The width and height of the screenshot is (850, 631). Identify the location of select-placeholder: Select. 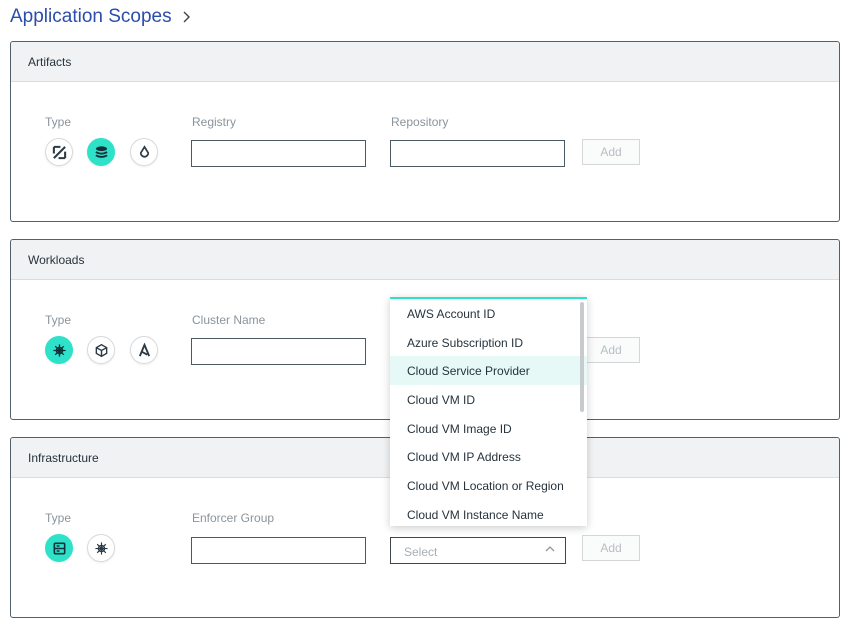
(421, 552).